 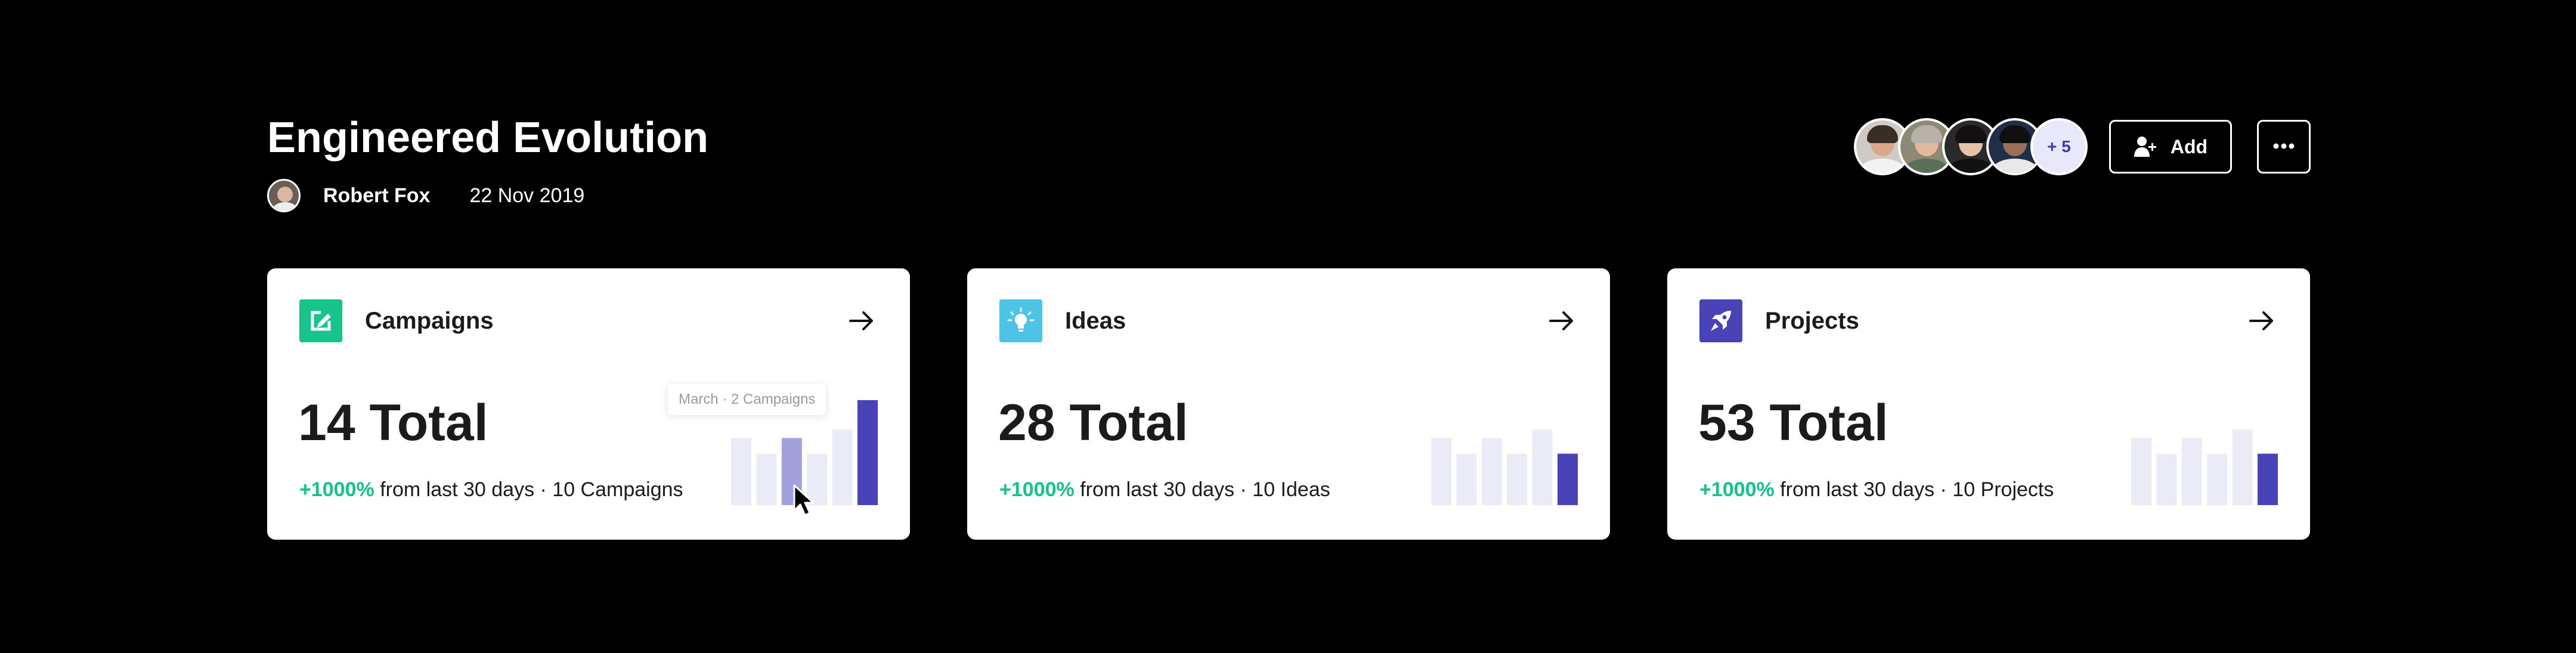 What do you see at coordinates (804, 500) in the screenshot?
I see `mouse-cursor-icon` at bounding box center [804, 500].